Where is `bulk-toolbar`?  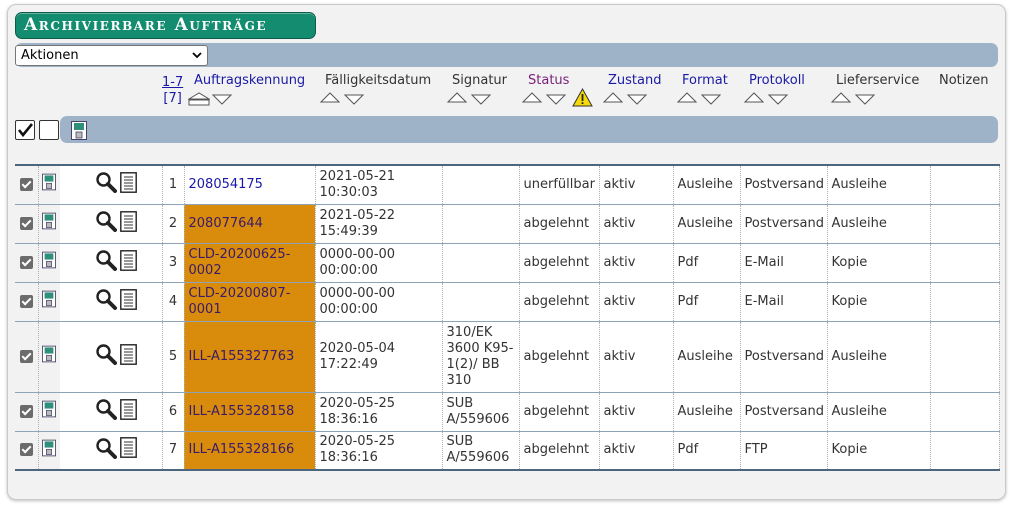 bulk-toolbar is located at coordinates (529, 129).